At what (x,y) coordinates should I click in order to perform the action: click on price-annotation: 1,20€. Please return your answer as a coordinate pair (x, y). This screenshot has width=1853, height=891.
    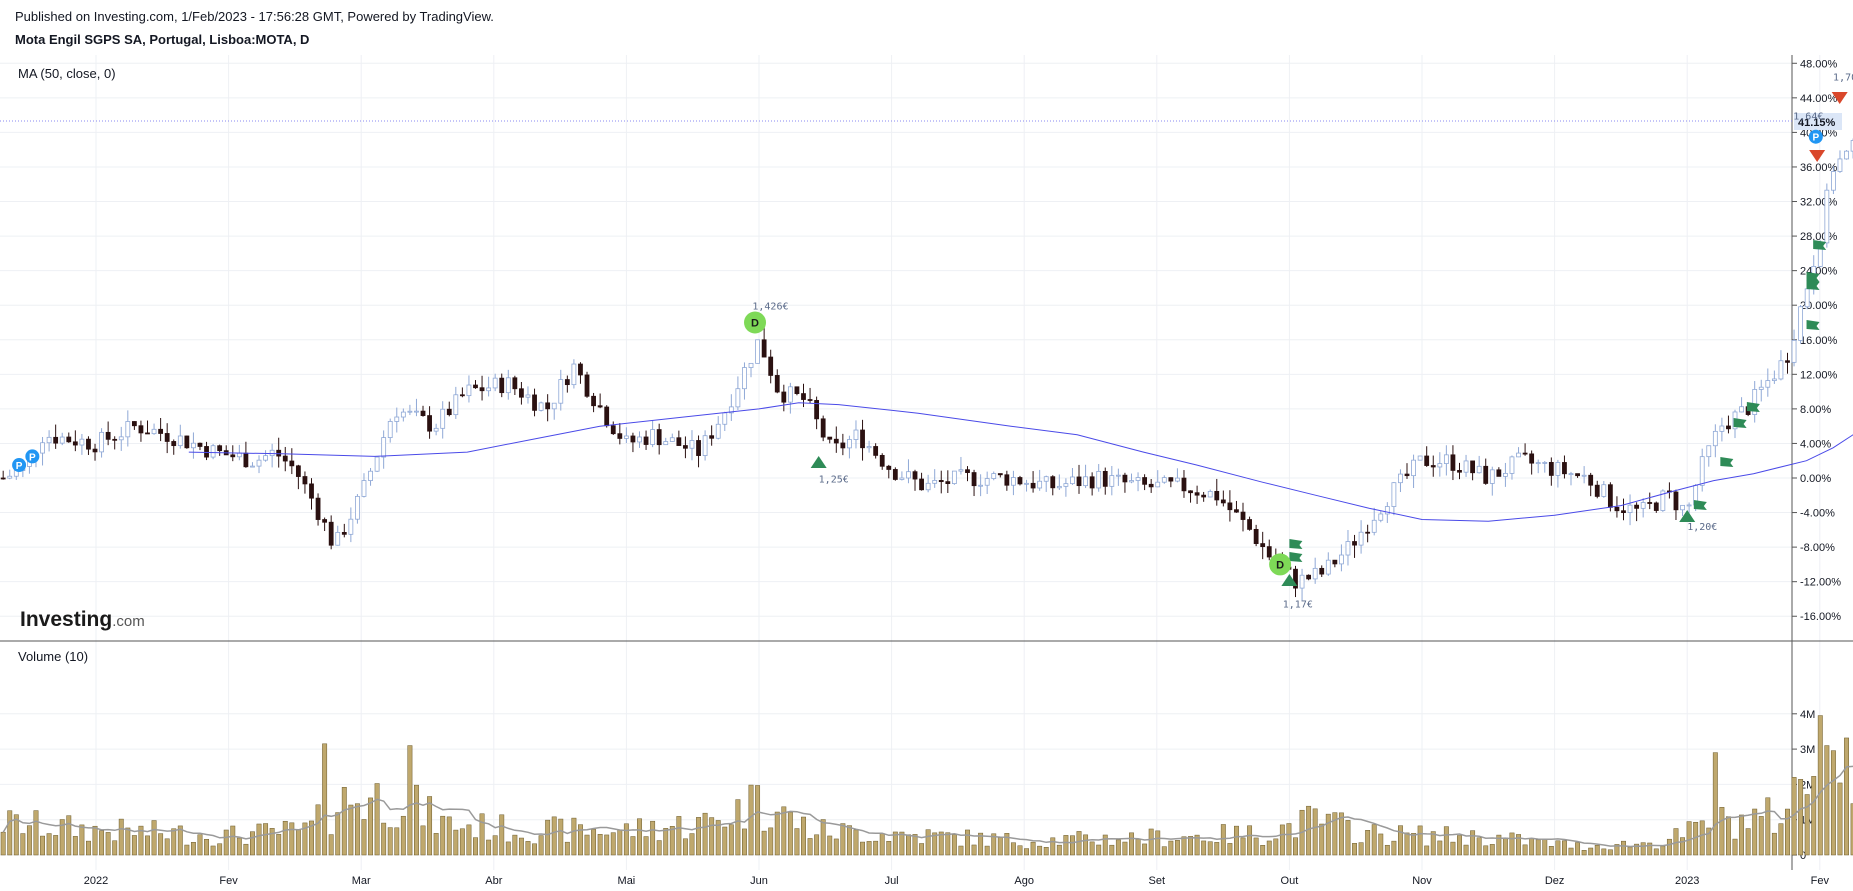
    Looking at the image, I should click on (1702, 527).